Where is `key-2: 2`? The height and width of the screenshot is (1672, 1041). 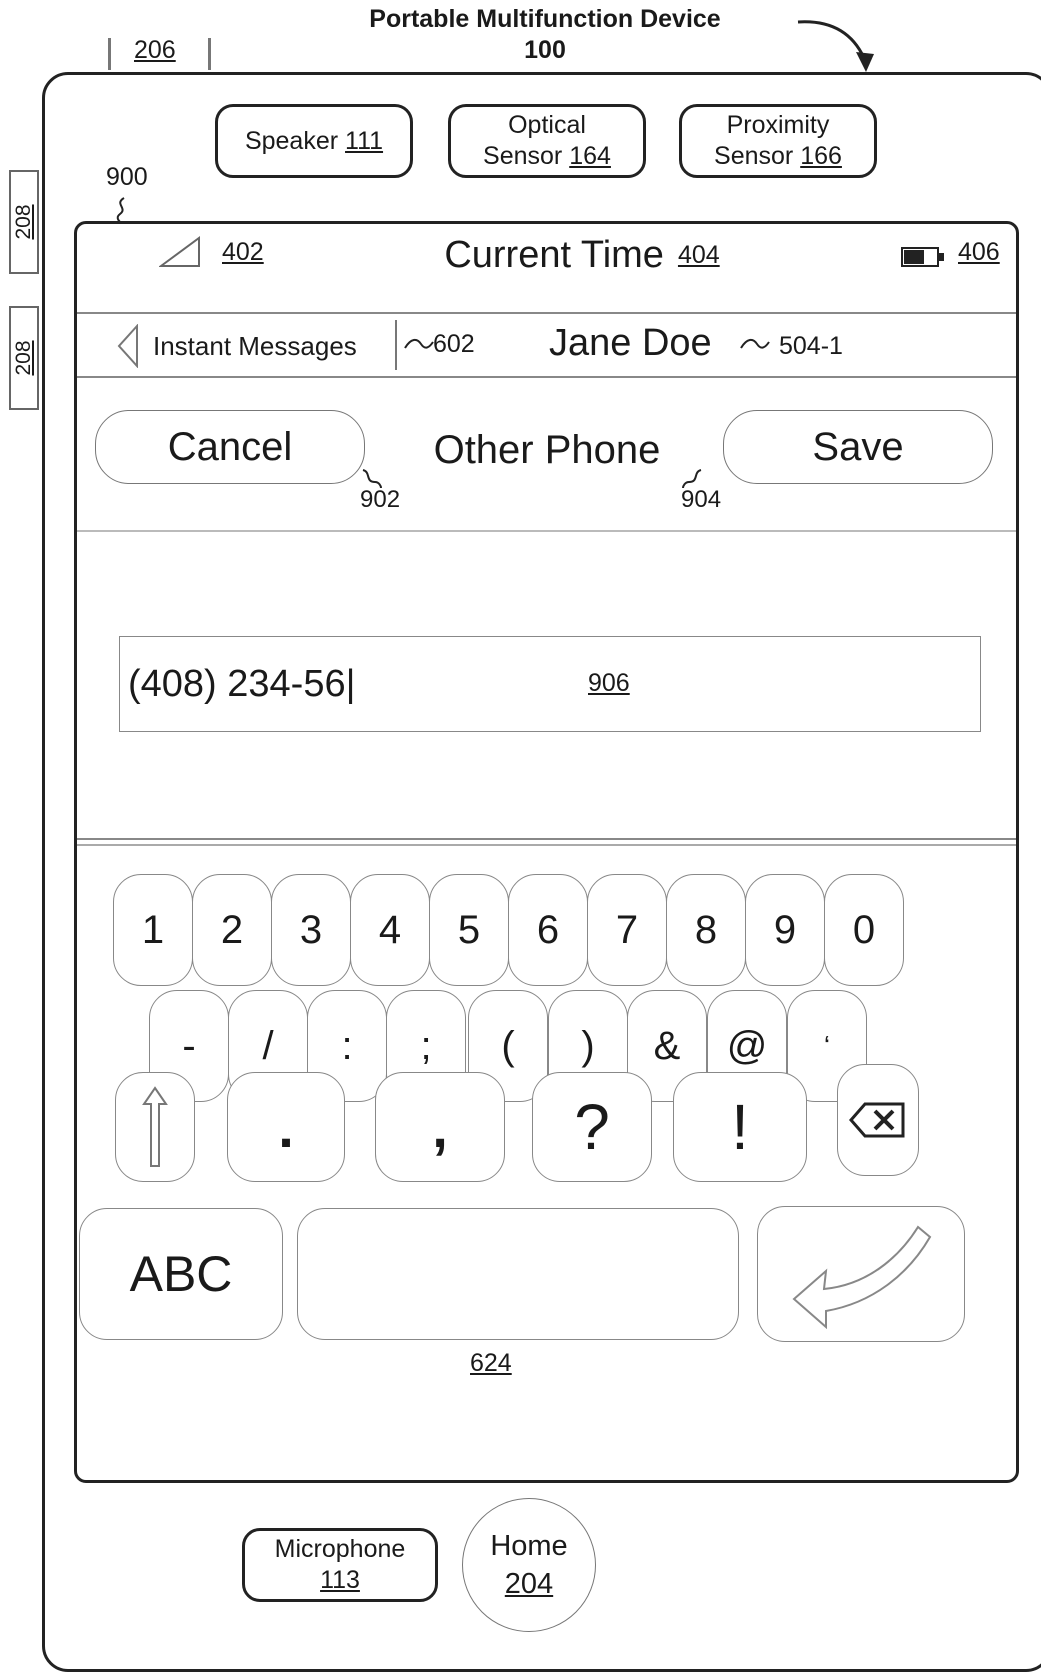
key-2: 2 is located at coordinates (232, 930).